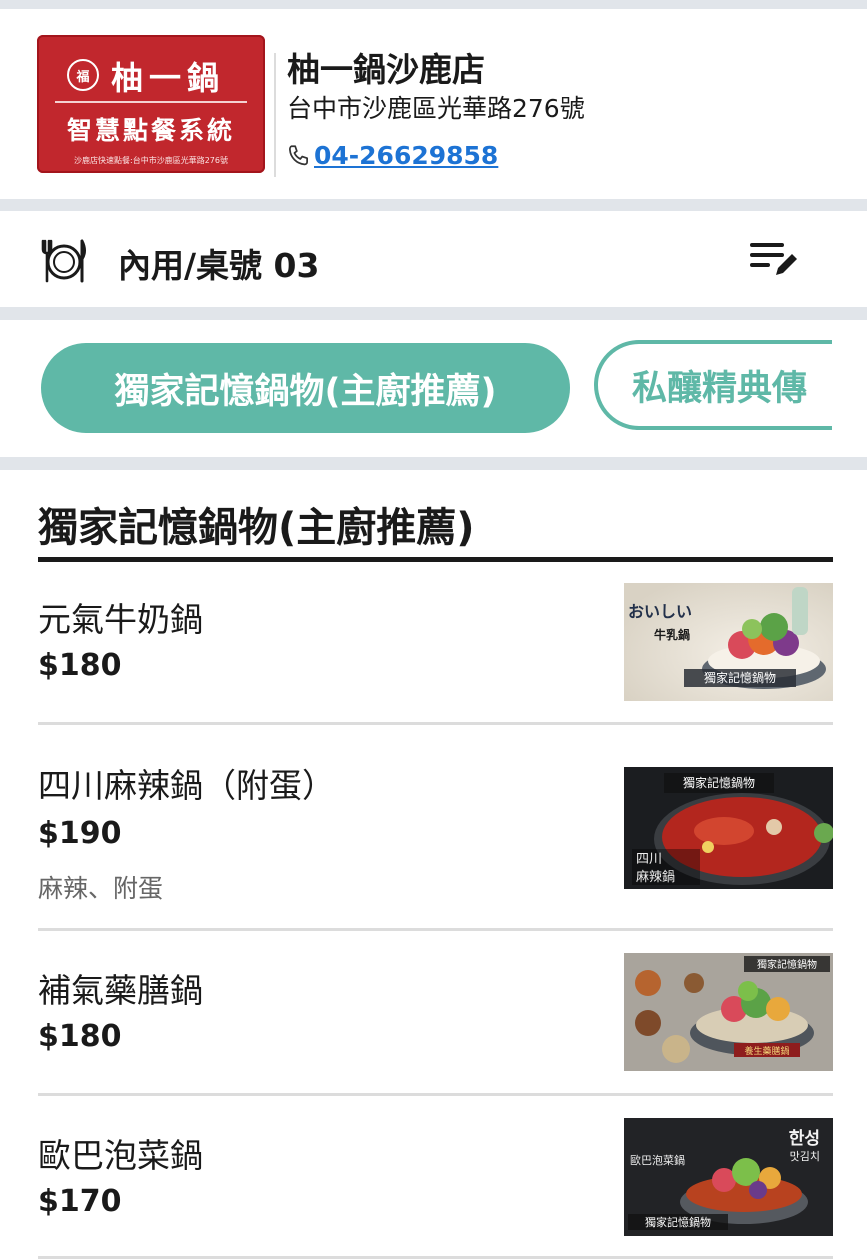 The width and height of the screenshot is (867, 1259). I want to click on logo-brand-text: 柚一鍋, so click(168, 78).